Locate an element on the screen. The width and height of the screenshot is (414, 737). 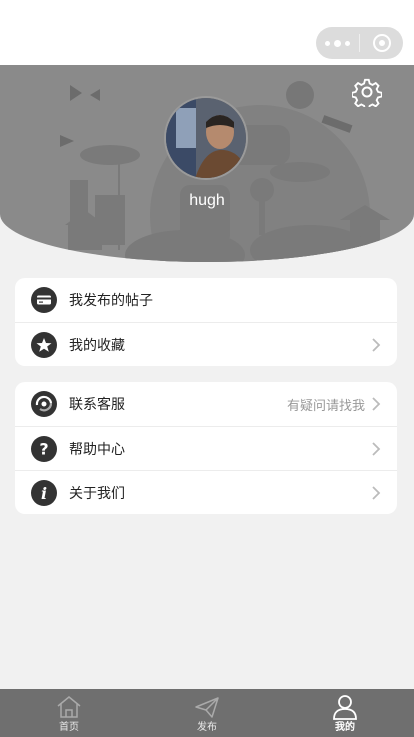
user-icon is located at coordinates (345, 707).